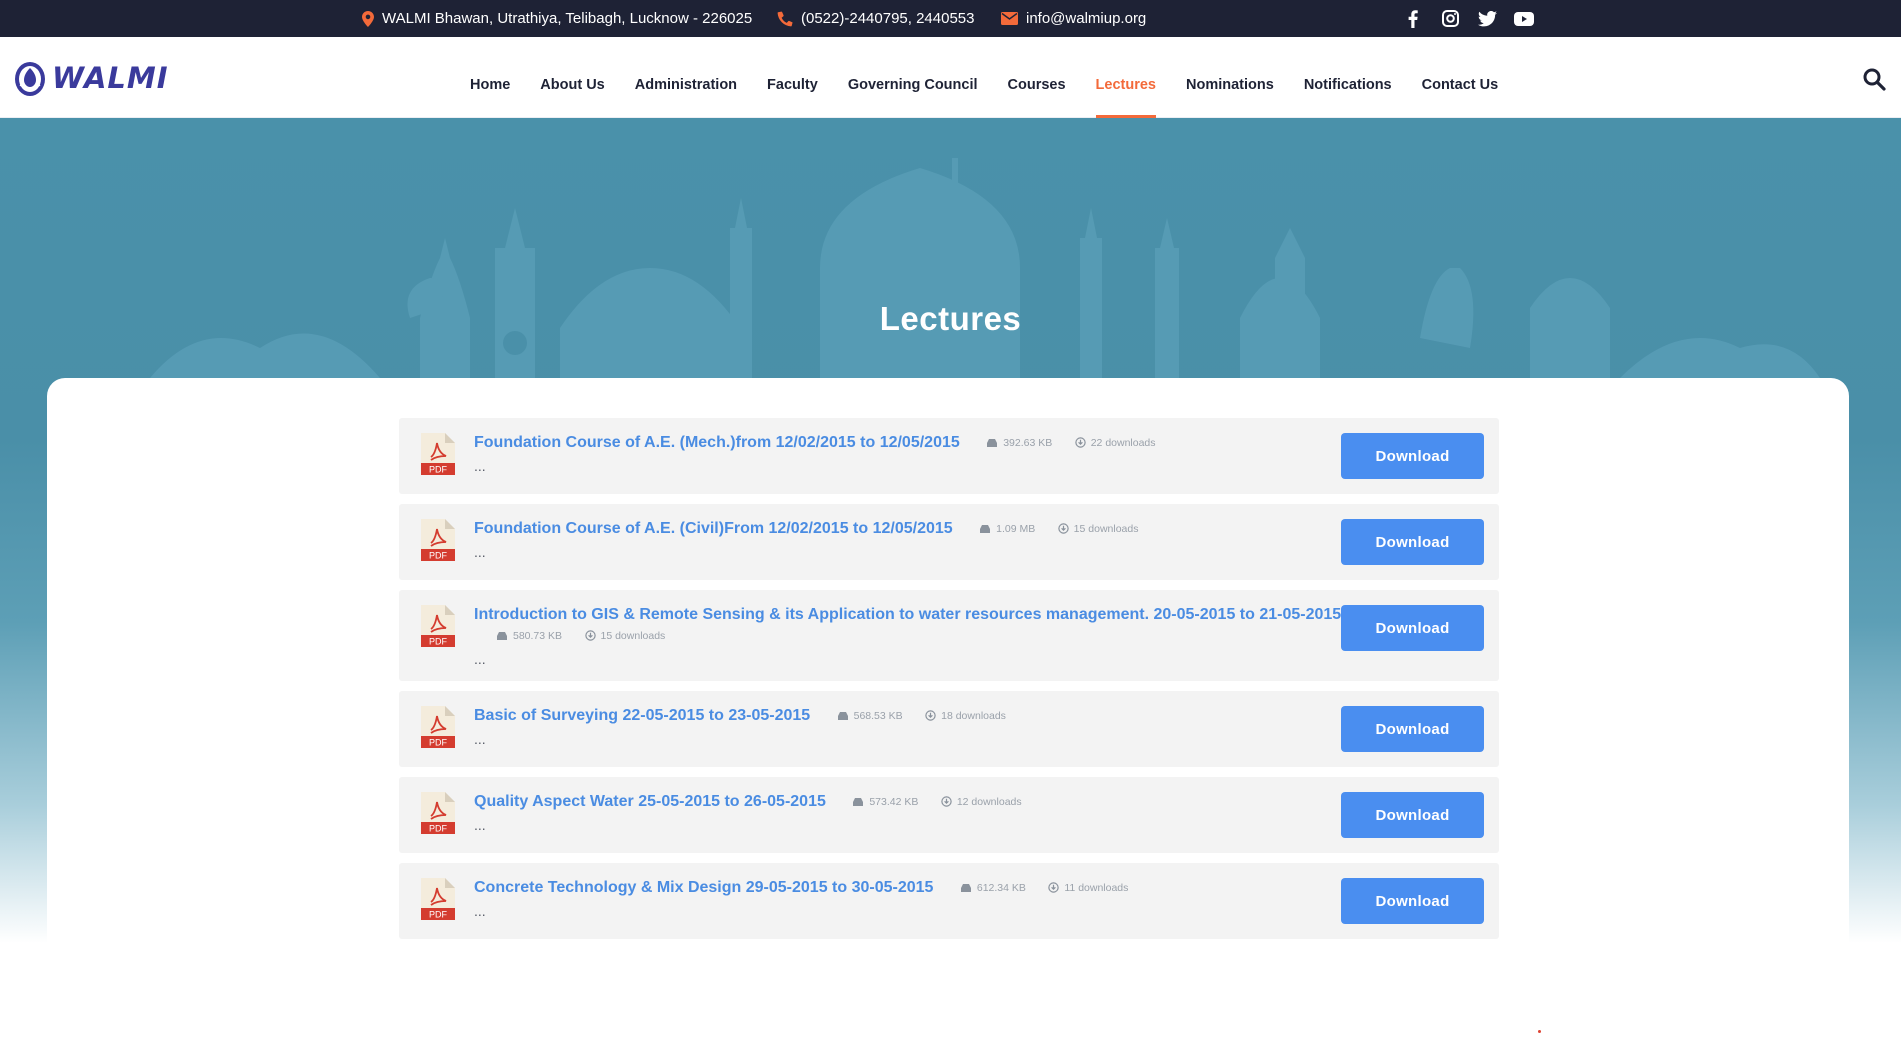 The height and width of the screenshot is (1058, 1901). What do you see at coordinates (529, 636) in the screenshot?
I see `file-size: 580.73 KB` at bounding box center [529, 636].